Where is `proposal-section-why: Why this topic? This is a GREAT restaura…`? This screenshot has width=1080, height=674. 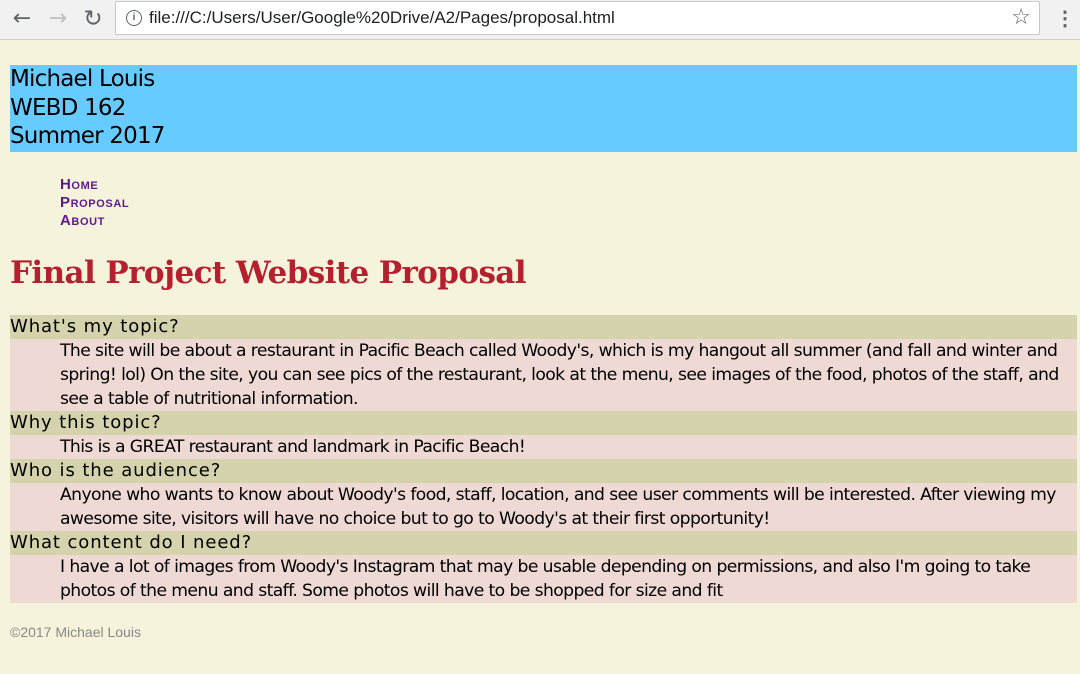
proposal-section-why: Why this topic? This is a GREAT restaura… is located at coordinates (543, 435).